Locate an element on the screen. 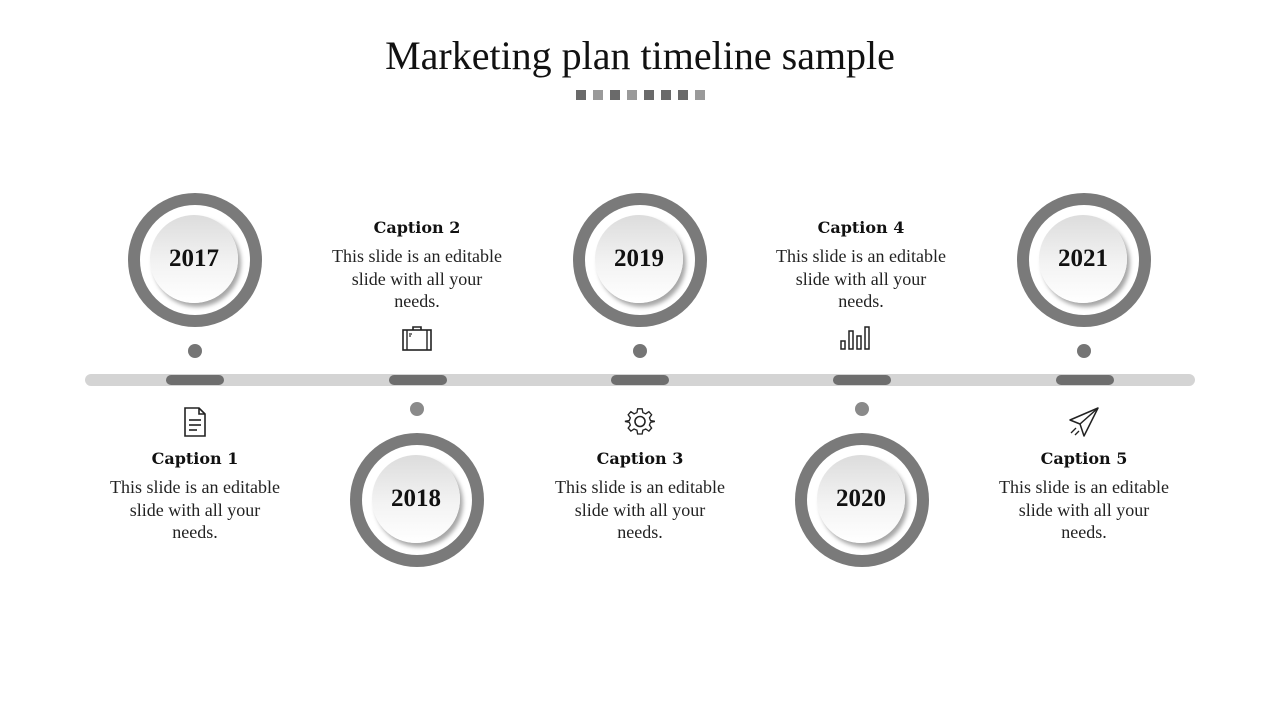 The height and width of the screenshot is (720, 1280). year-label: 2019 is located at coordinates (639, 258).